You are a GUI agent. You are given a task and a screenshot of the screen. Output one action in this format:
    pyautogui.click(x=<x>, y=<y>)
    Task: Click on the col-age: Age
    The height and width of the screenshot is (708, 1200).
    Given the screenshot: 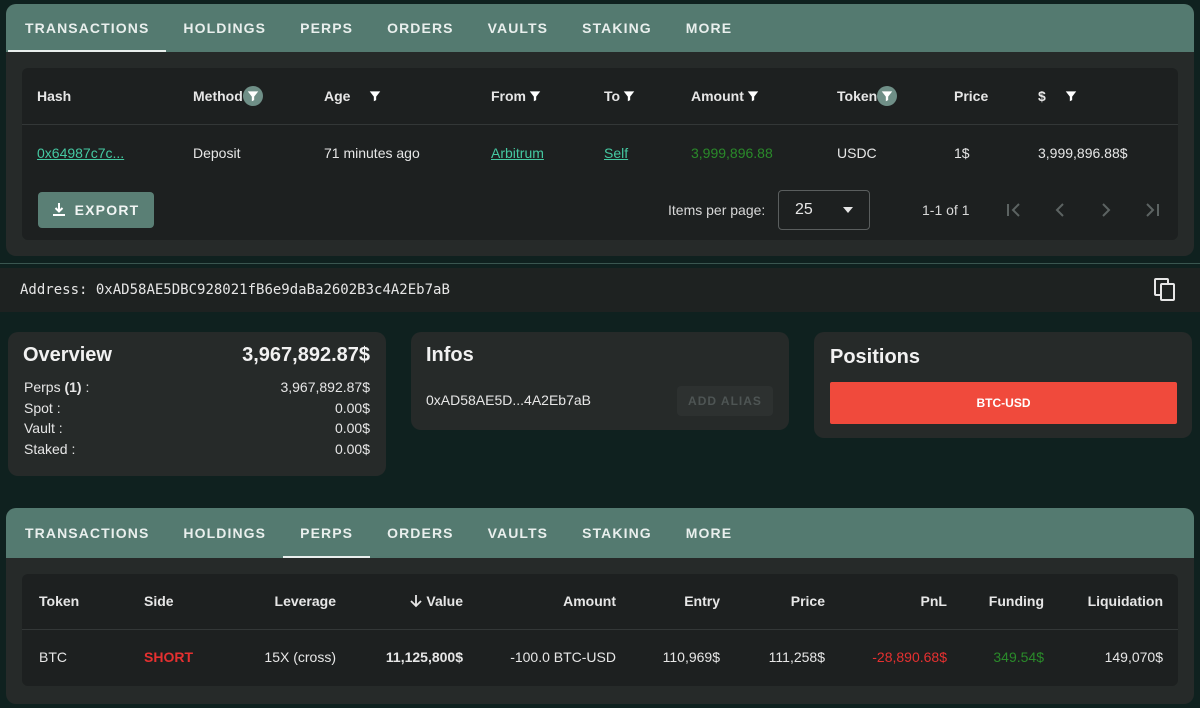 What is the action you would take?
    pyautogui.click(x=353, y=96)
    